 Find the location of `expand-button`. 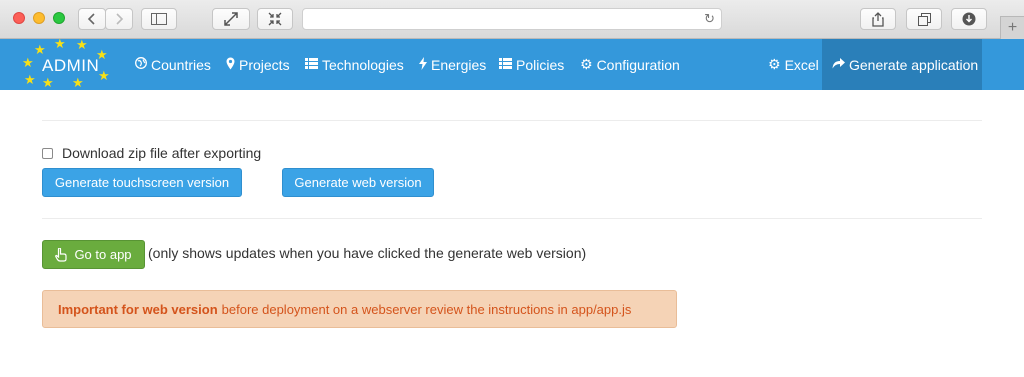

expand-button is located at coordinates (231, 19).